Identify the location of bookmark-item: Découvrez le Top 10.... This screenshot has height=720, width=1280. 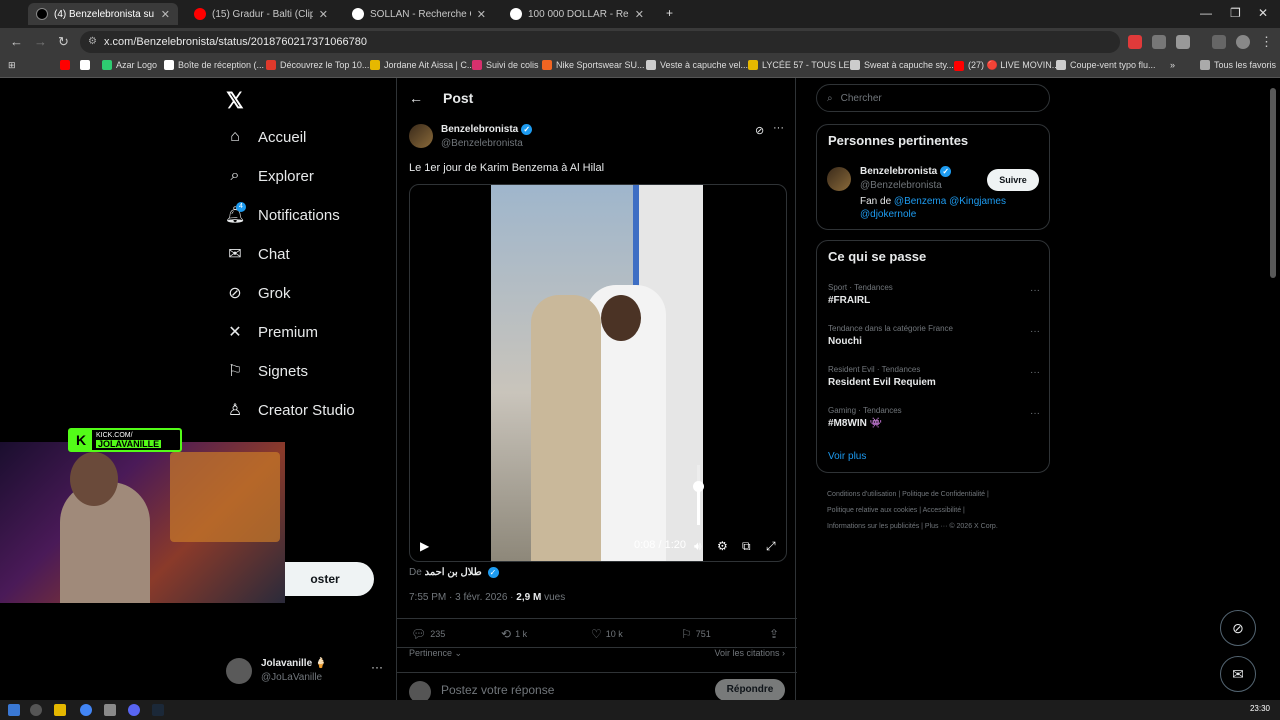
(317, 65).